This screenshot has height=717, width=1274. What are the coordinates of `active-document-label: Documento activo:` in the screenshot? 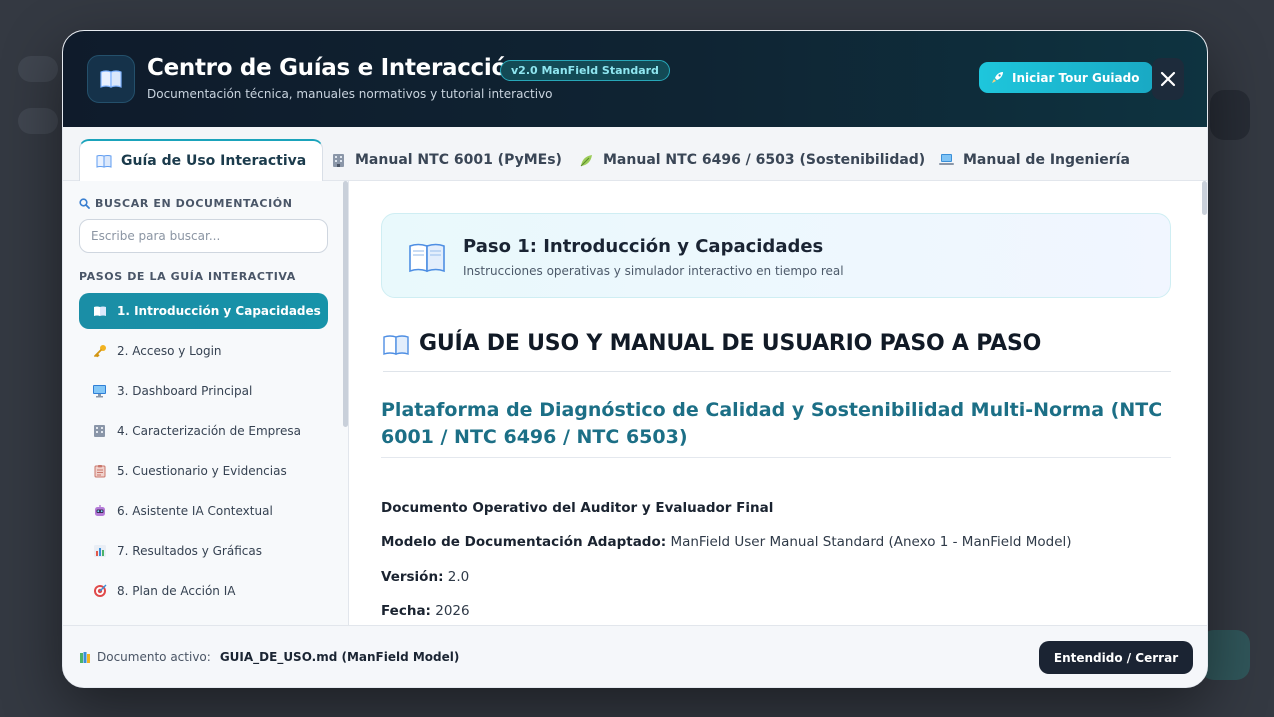 It's located at (154, 657).